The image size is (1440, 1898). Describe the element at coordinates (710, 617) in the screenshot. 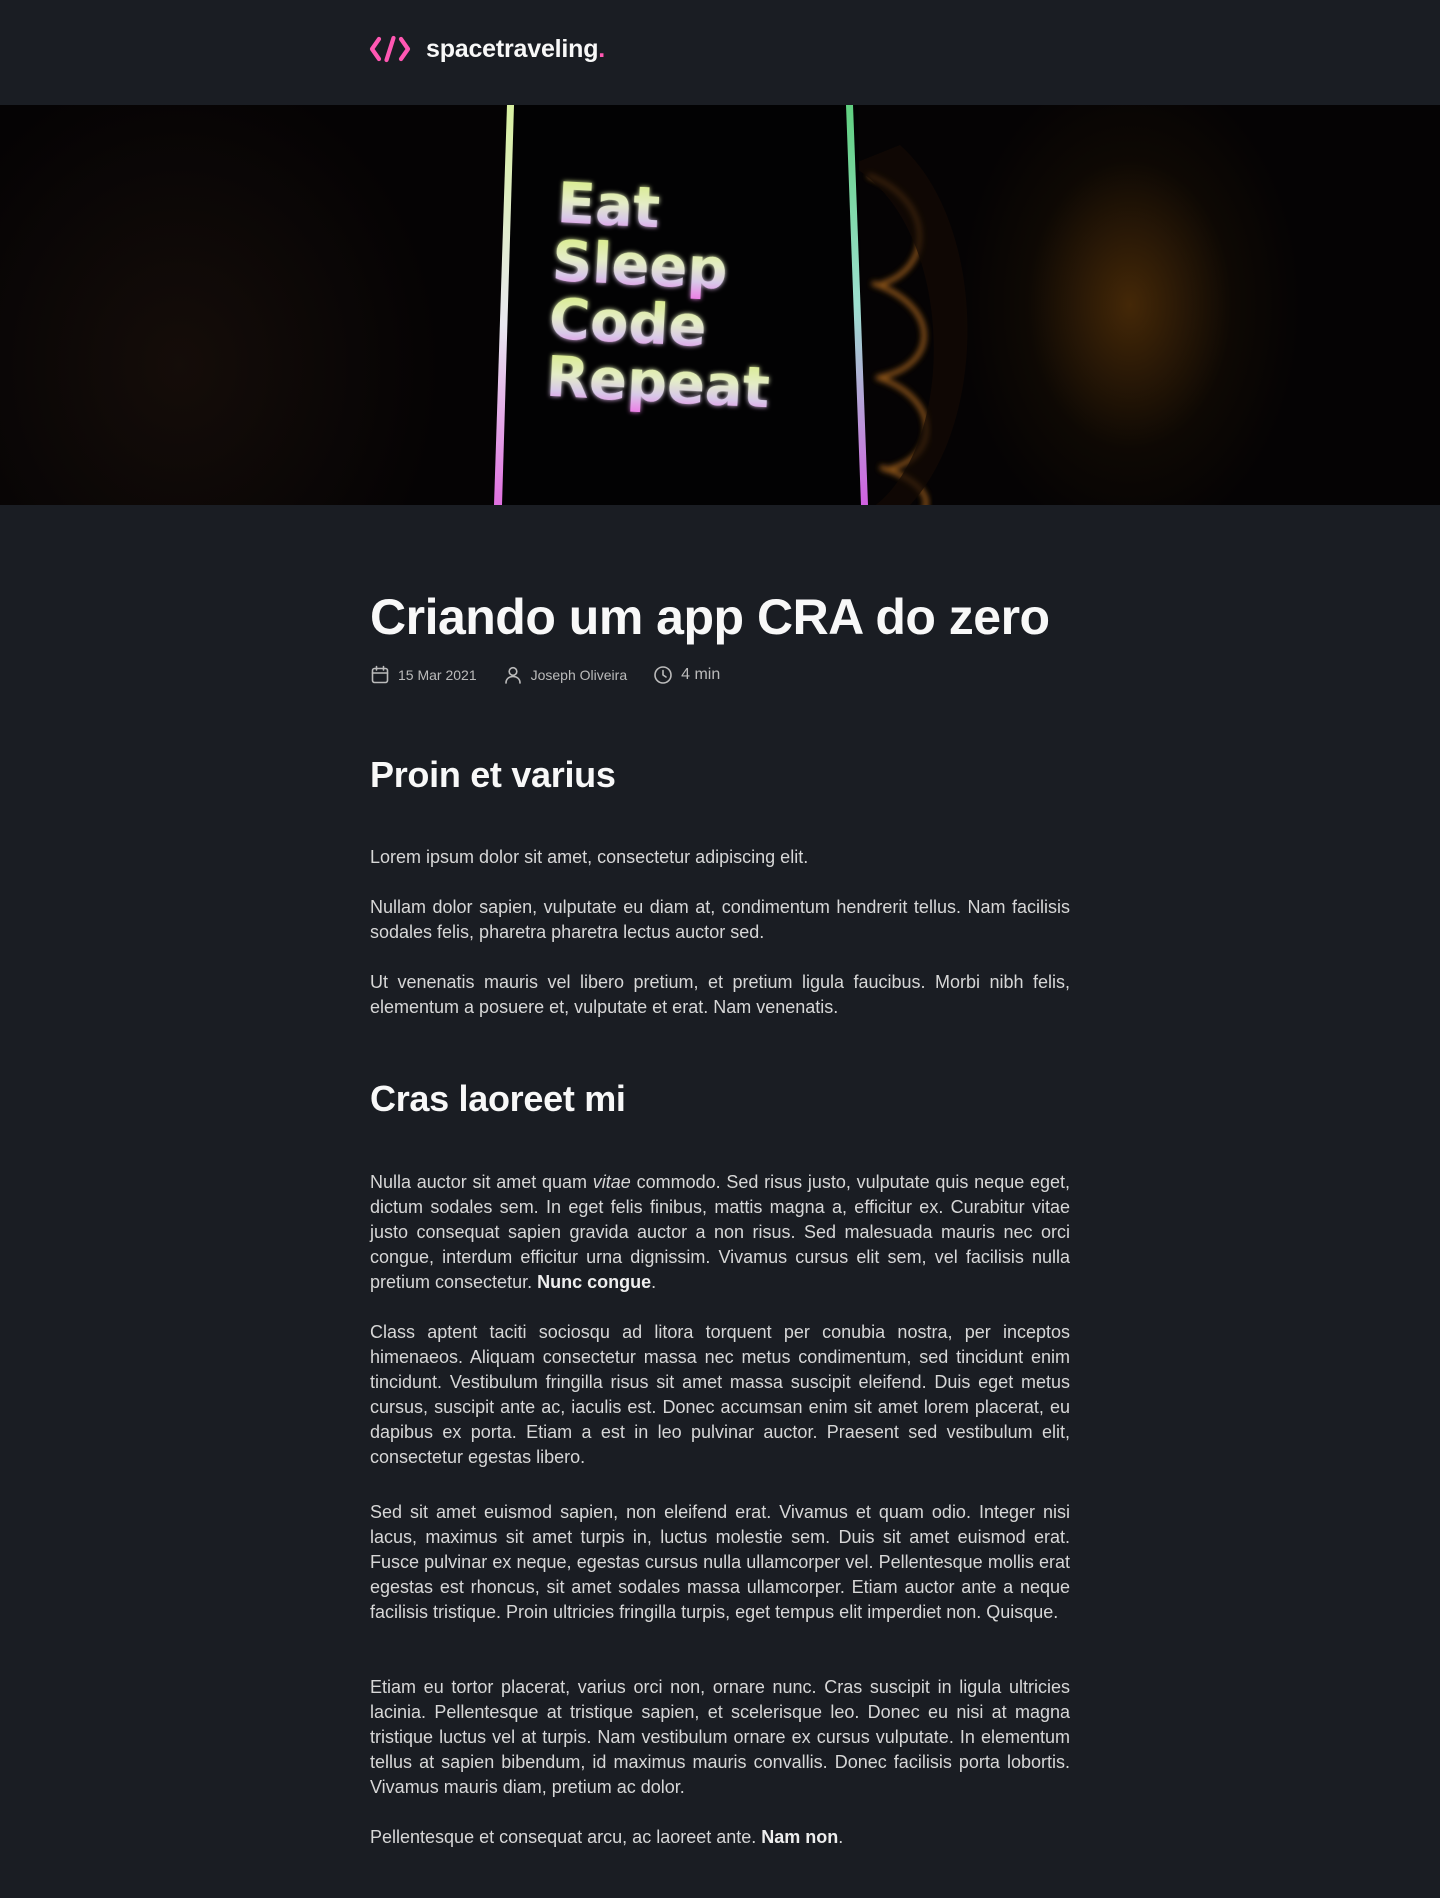

I see `post-title: Criando um app CRA do zero` at that location.